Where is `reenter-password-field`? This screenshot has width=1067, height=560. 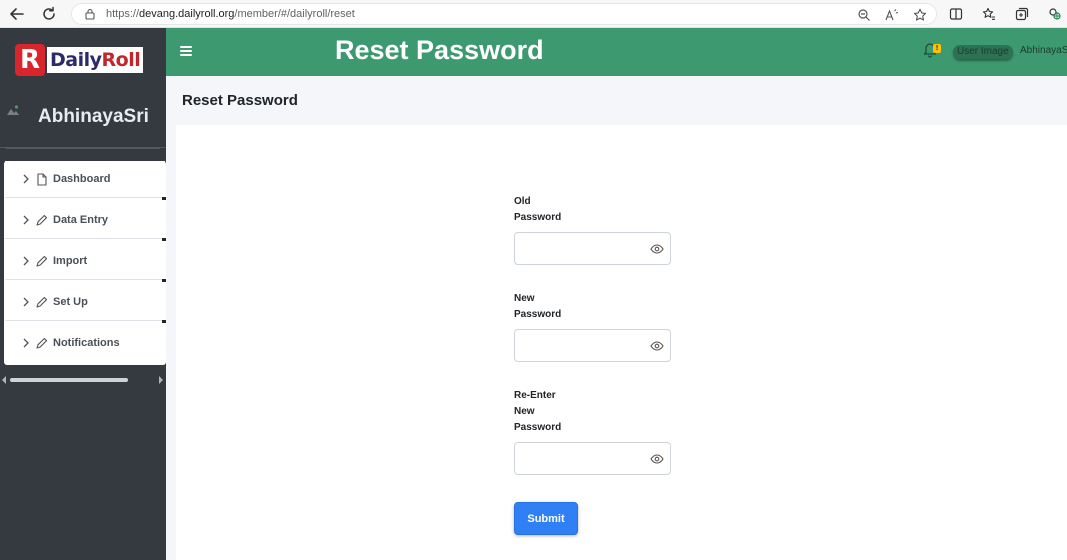 reenter-password-field is located at coordinates (592, 458).